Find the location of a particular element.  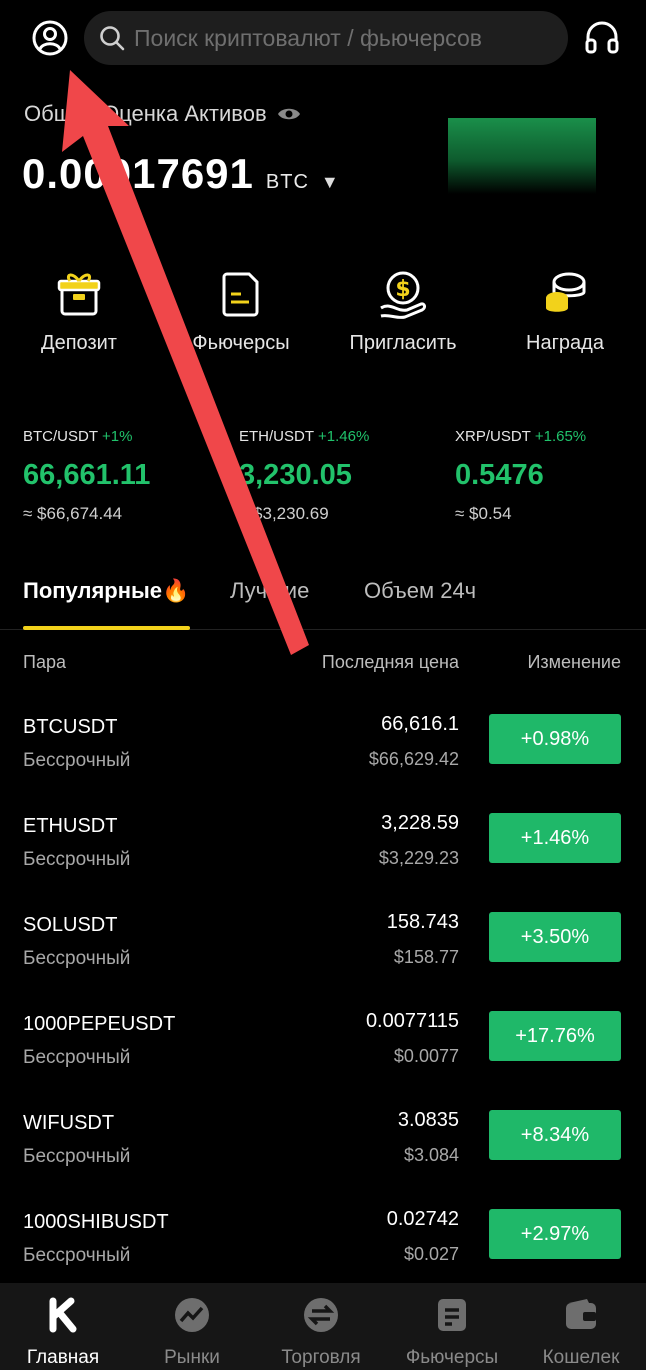

gift-box-icon is located at coordinates (79, 294).